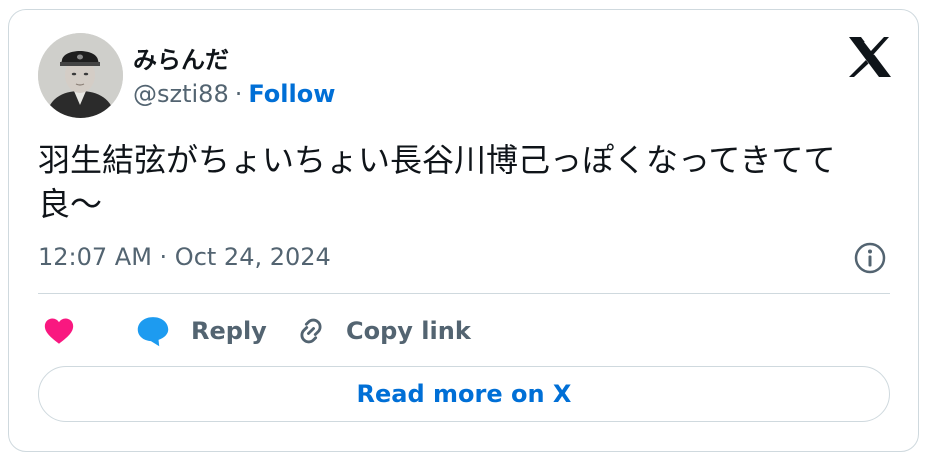  I want to click on heart-icon, so click(59, 331).